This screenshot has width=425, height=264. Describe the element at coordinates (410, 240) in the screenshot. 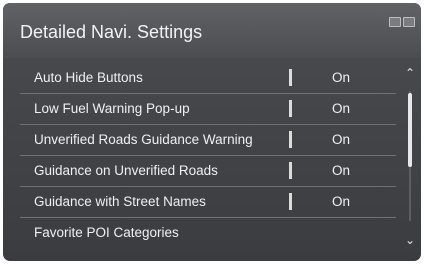

I see `chevron-down-icon: ⌄` at that location.